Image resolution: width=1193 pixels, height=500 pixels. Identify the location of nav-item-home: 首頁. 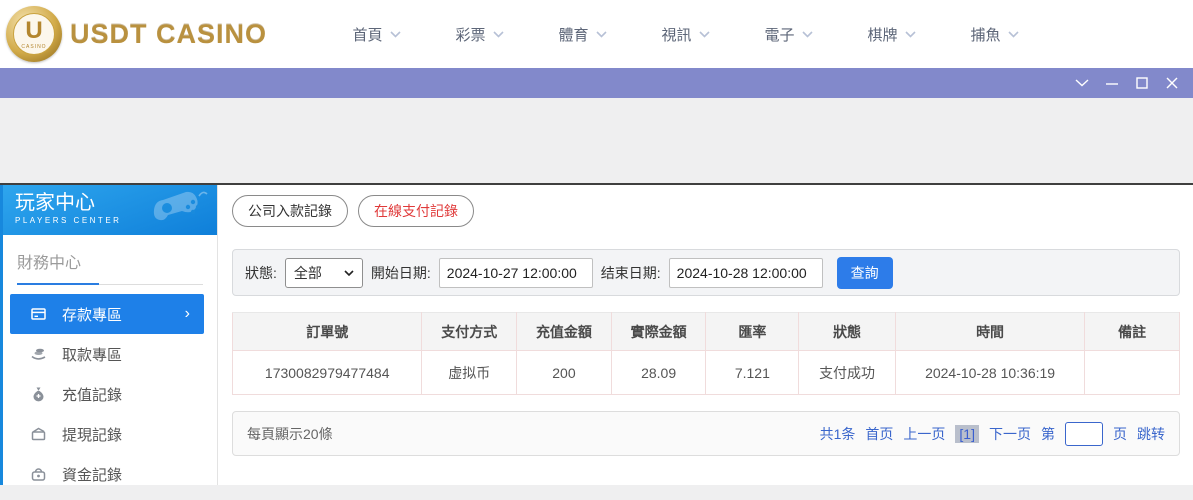
(376, 34).